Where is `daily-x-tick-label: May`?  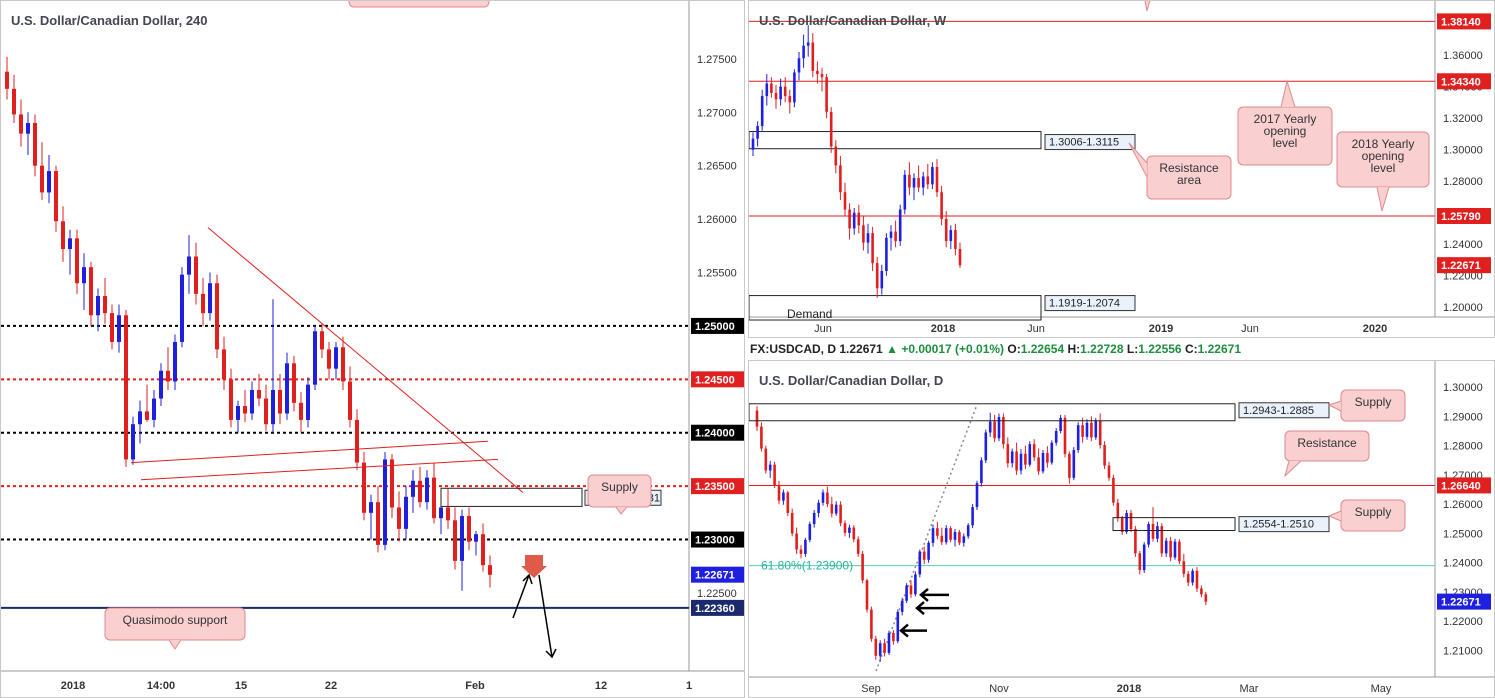 daily-x-tick-label: May is located at coordinates (1381, 689).